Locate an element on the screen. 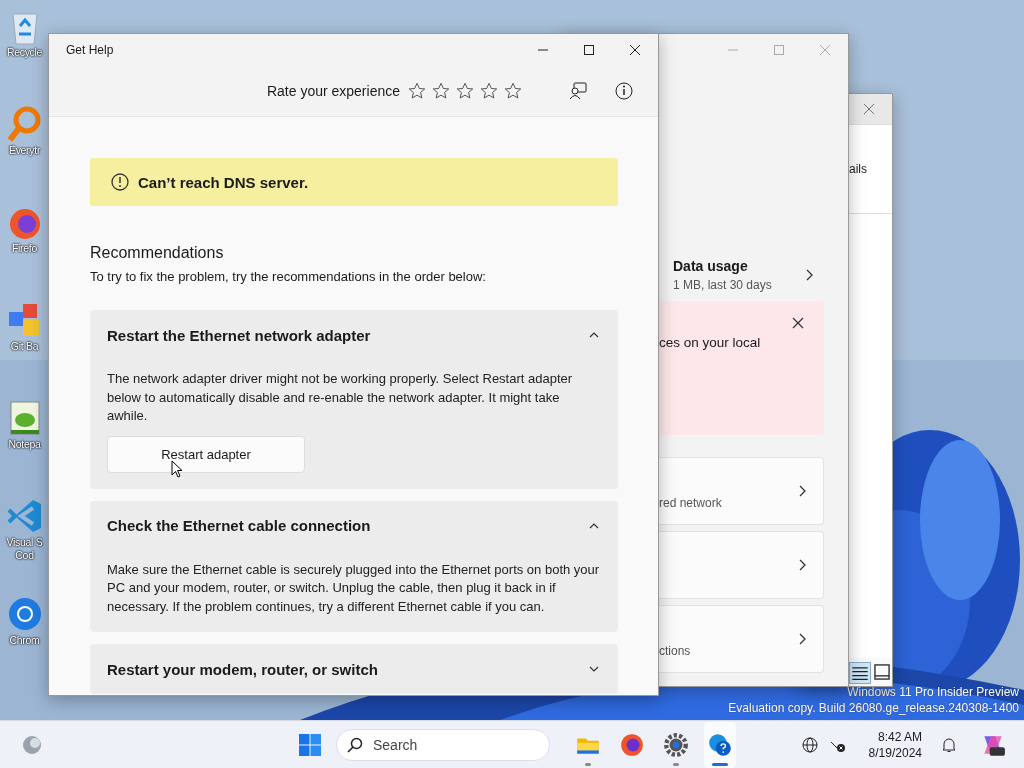 The image size is (1024, 768). body-text: Make sure the Ethernet cable is securely plugged into the Ethernet ports on both your PC and your modem, router, or switch. Unplug the cable, then plug it back in if necessary. If the problem continues, try a different Ethernet cable if you can. is located at coordinates (354, 588).